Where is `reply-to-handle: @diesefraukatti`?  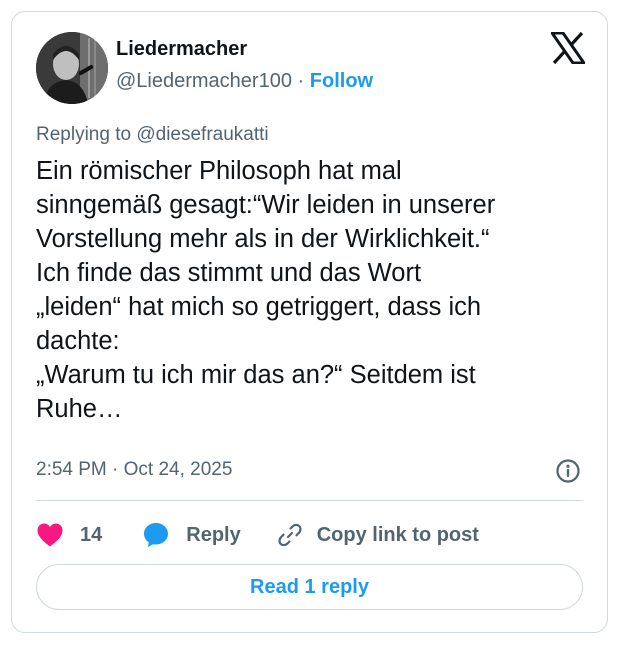
reply-to-handle: @diesefraukatti is located at coordinates (202, 134).